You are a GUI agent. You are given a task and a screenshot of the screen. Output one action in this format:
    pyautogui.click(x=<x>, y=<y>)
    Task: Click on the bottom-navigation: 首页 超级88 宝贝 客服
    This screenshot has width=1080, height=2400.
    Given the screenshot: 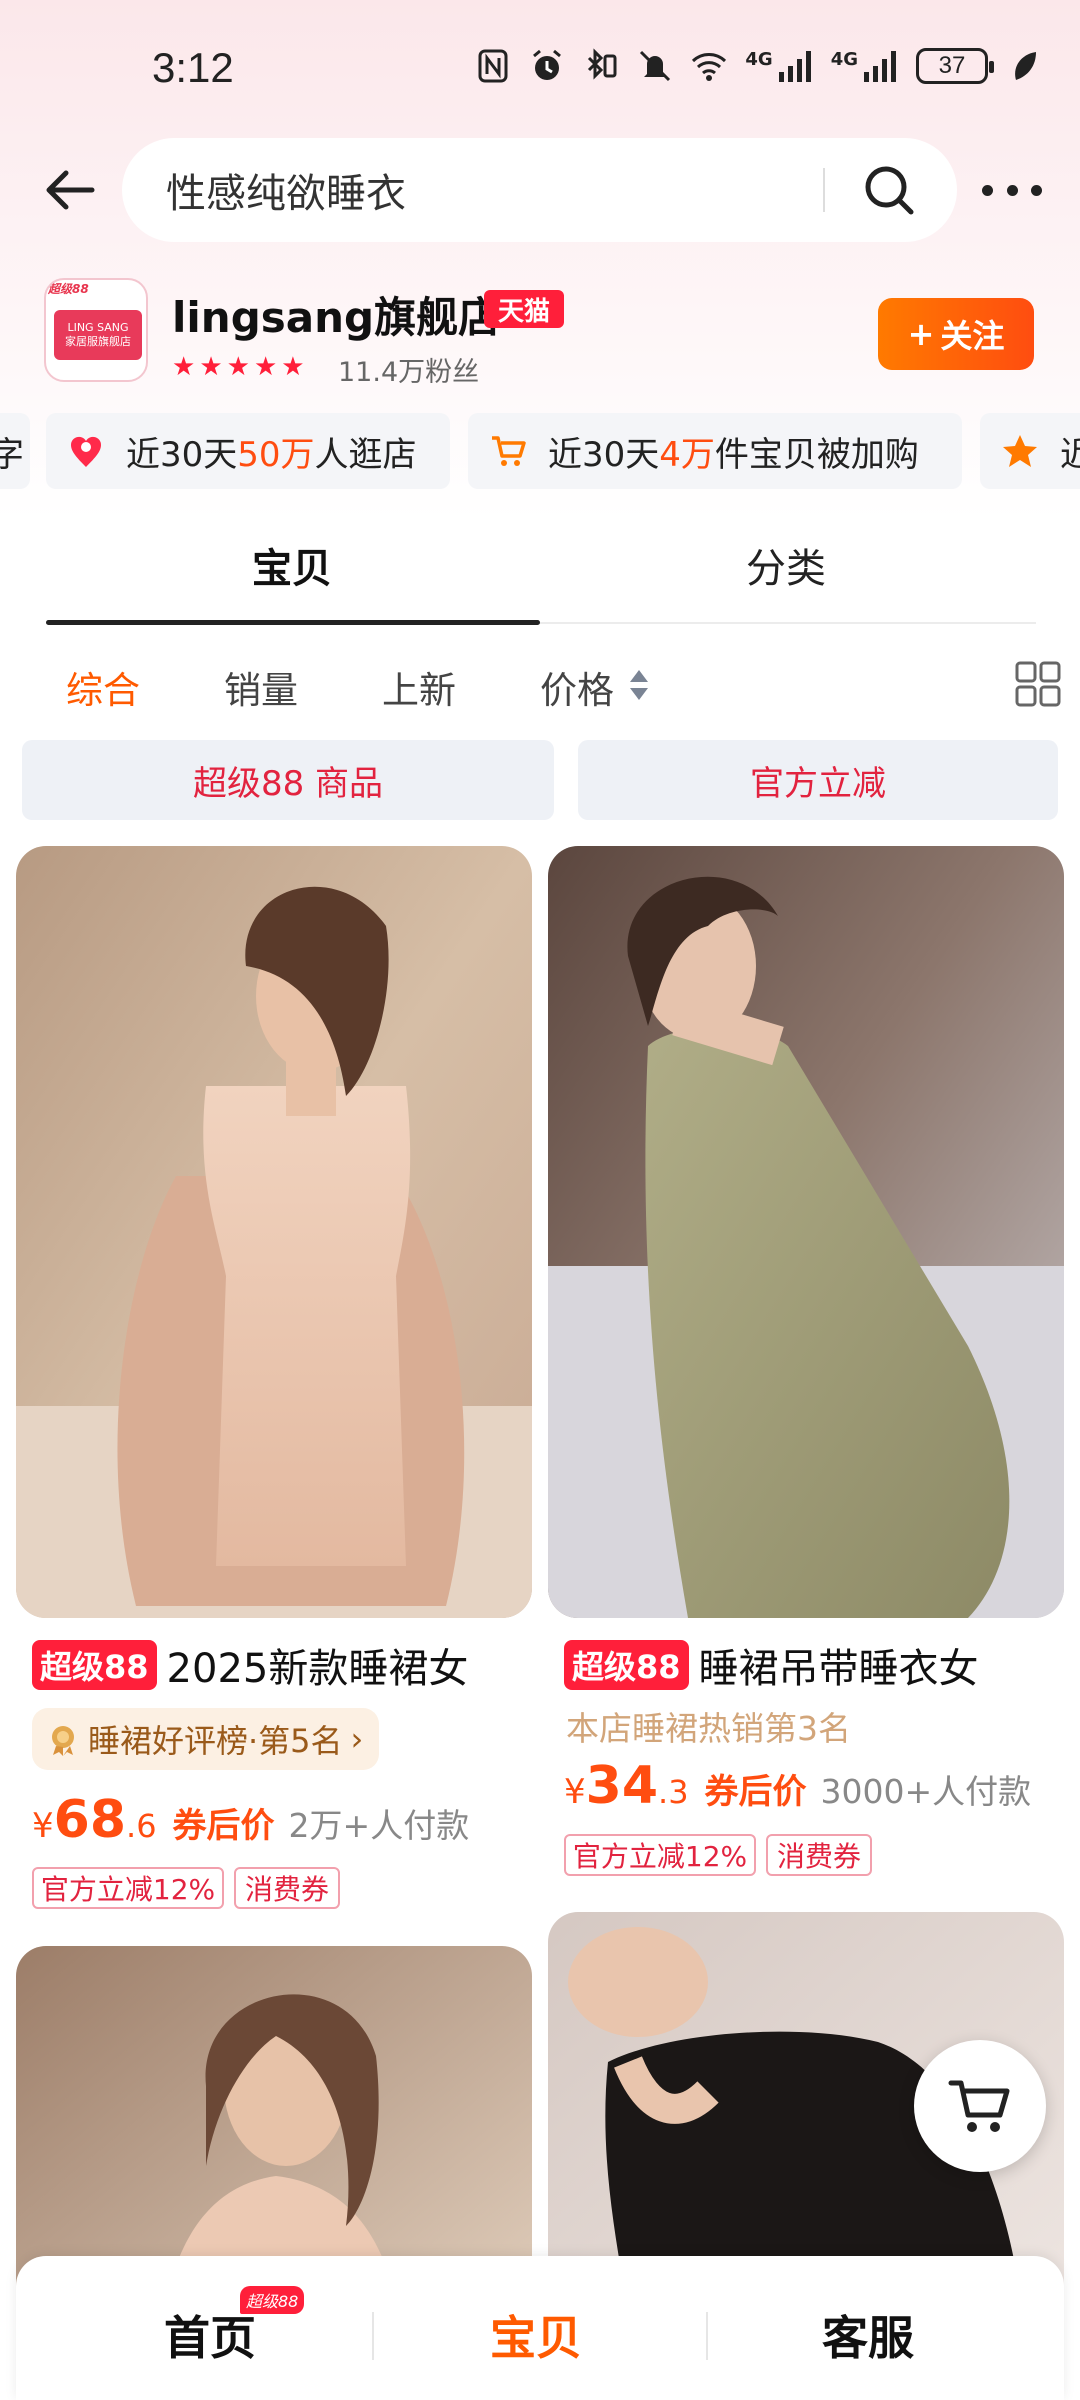 What is the action you would take?
    pyautogui.click(x=540, y=2328)
    